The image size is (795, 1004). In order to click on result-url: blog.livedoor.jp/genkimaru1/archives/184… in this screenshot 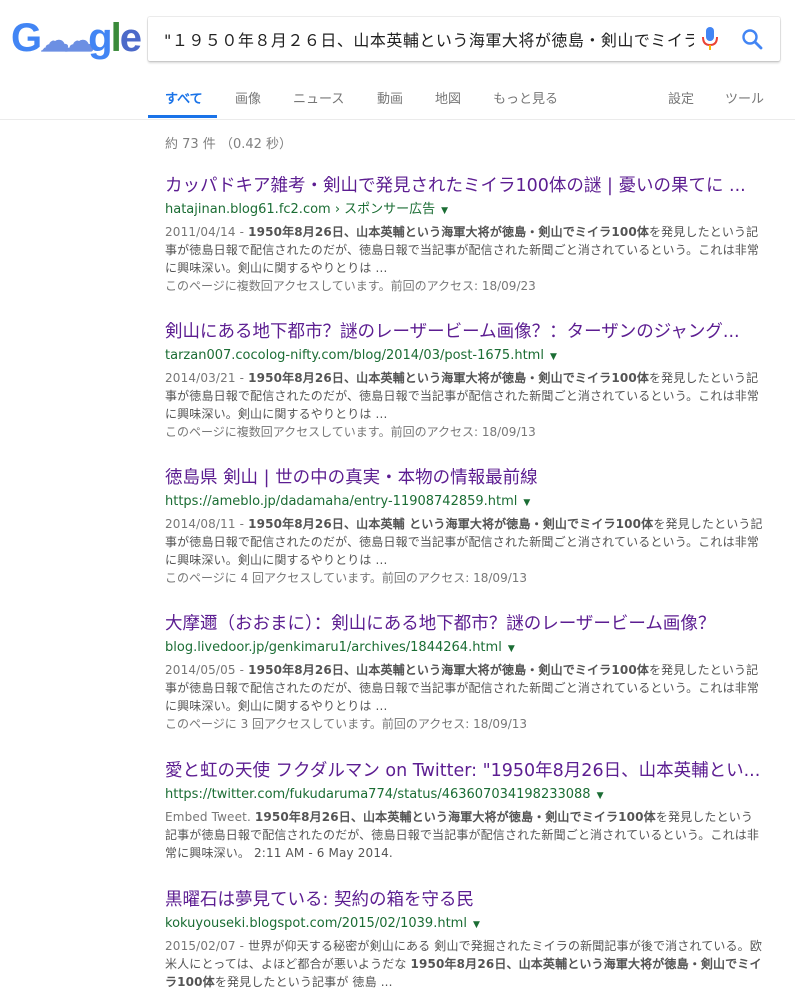, I will do `click(340, 647)`.